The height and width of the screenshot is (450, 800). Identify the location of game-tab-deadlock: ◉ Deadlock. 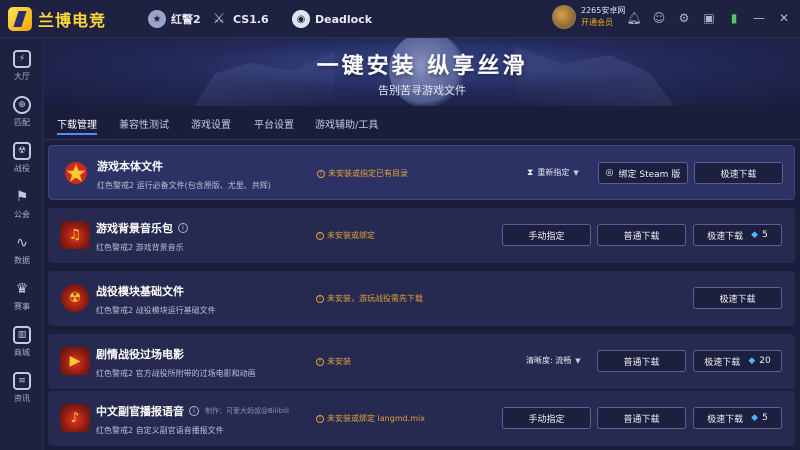
(332, 19).